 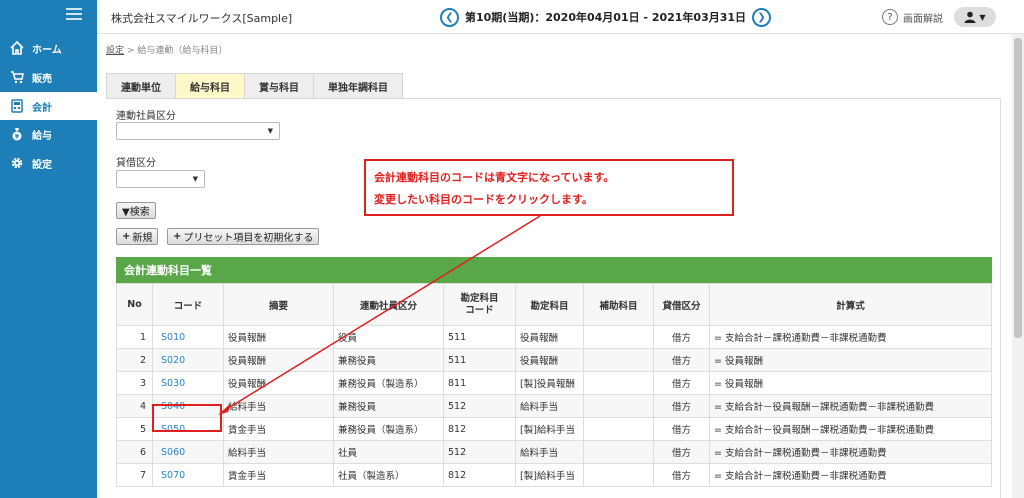 I want to click on sidebar-item-payroll: ¥ 給与, so click(x=48, y=134).